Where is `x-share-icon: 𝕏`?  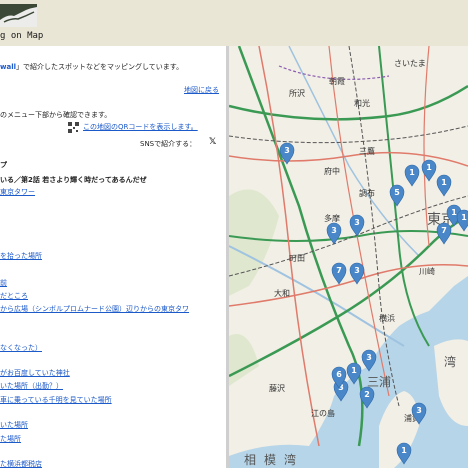
x-share-icon: 𝕏 is located at coordinates (212, 142).